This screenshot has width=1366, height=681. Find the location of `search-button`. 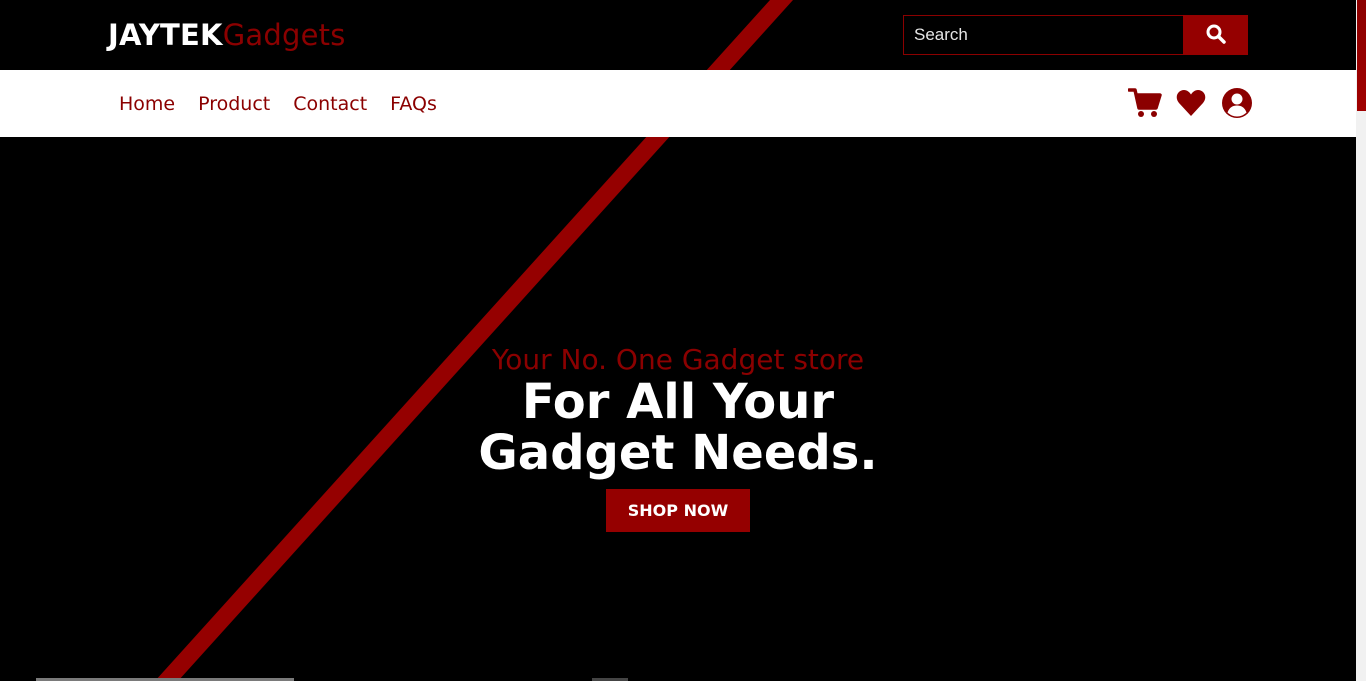

search-button is located at coordinates (1215, 35).